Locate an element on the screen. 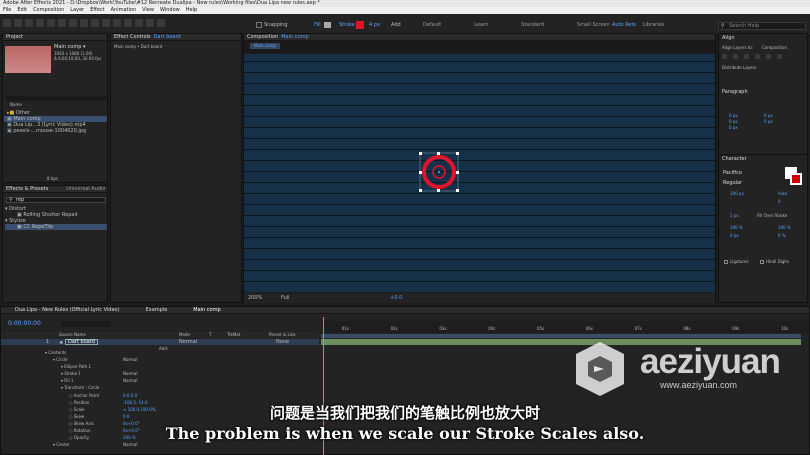 This screenshot has width=810, height=455. menu-animation: Animation is located at coordinates (124, 10).